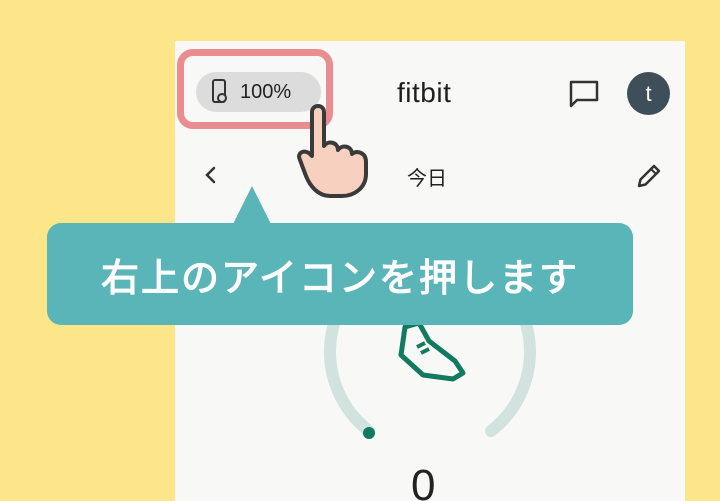  I want to click on steps-value: 0, so click(423, 481).